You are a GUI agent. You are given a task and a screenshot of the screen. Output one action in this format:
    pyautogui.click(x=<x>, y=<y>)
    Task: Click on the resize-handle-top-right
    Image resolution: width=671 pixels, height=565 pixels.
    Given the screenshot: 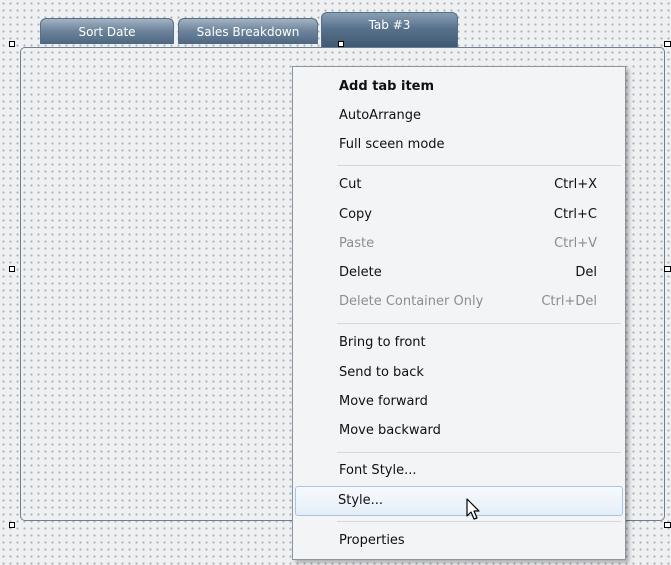 What is the action you would take?
    pyautogui.click(x=667, y=44)
    